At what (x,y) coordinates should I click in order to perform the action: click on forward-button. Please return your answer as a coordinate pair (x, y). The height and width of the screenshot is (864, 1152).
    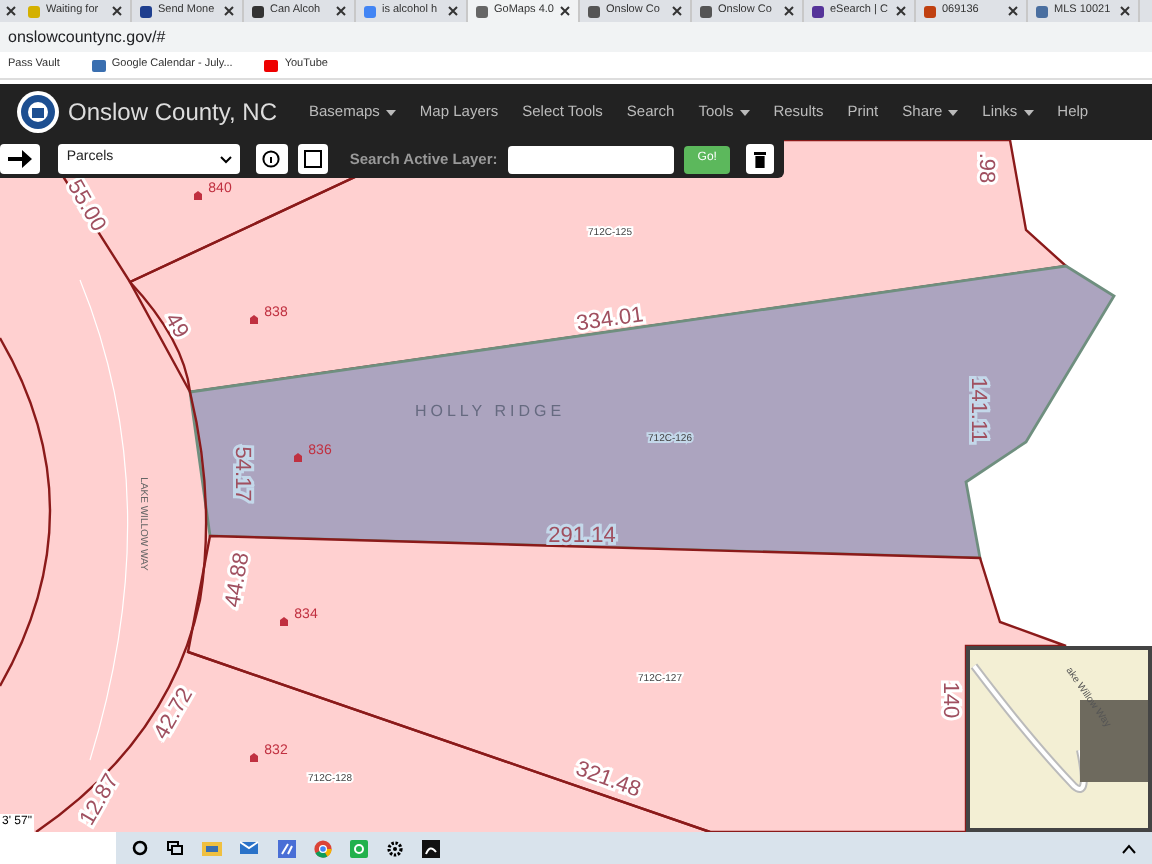
    Looking at the image, I should click on (20, 159).